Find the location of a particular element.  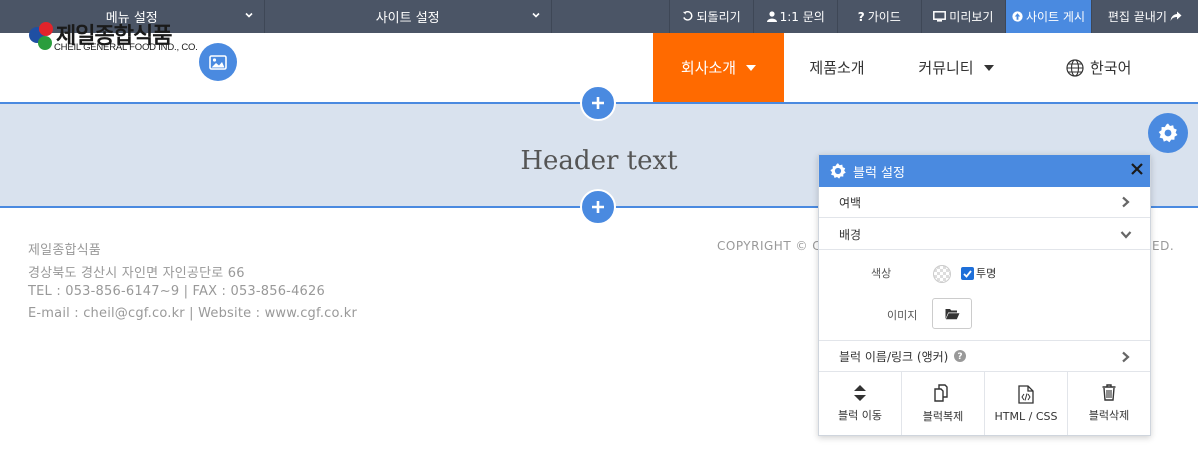

anchor-label: 블럭 이름/링크 (앵커) is located at coordinates (894, 356).